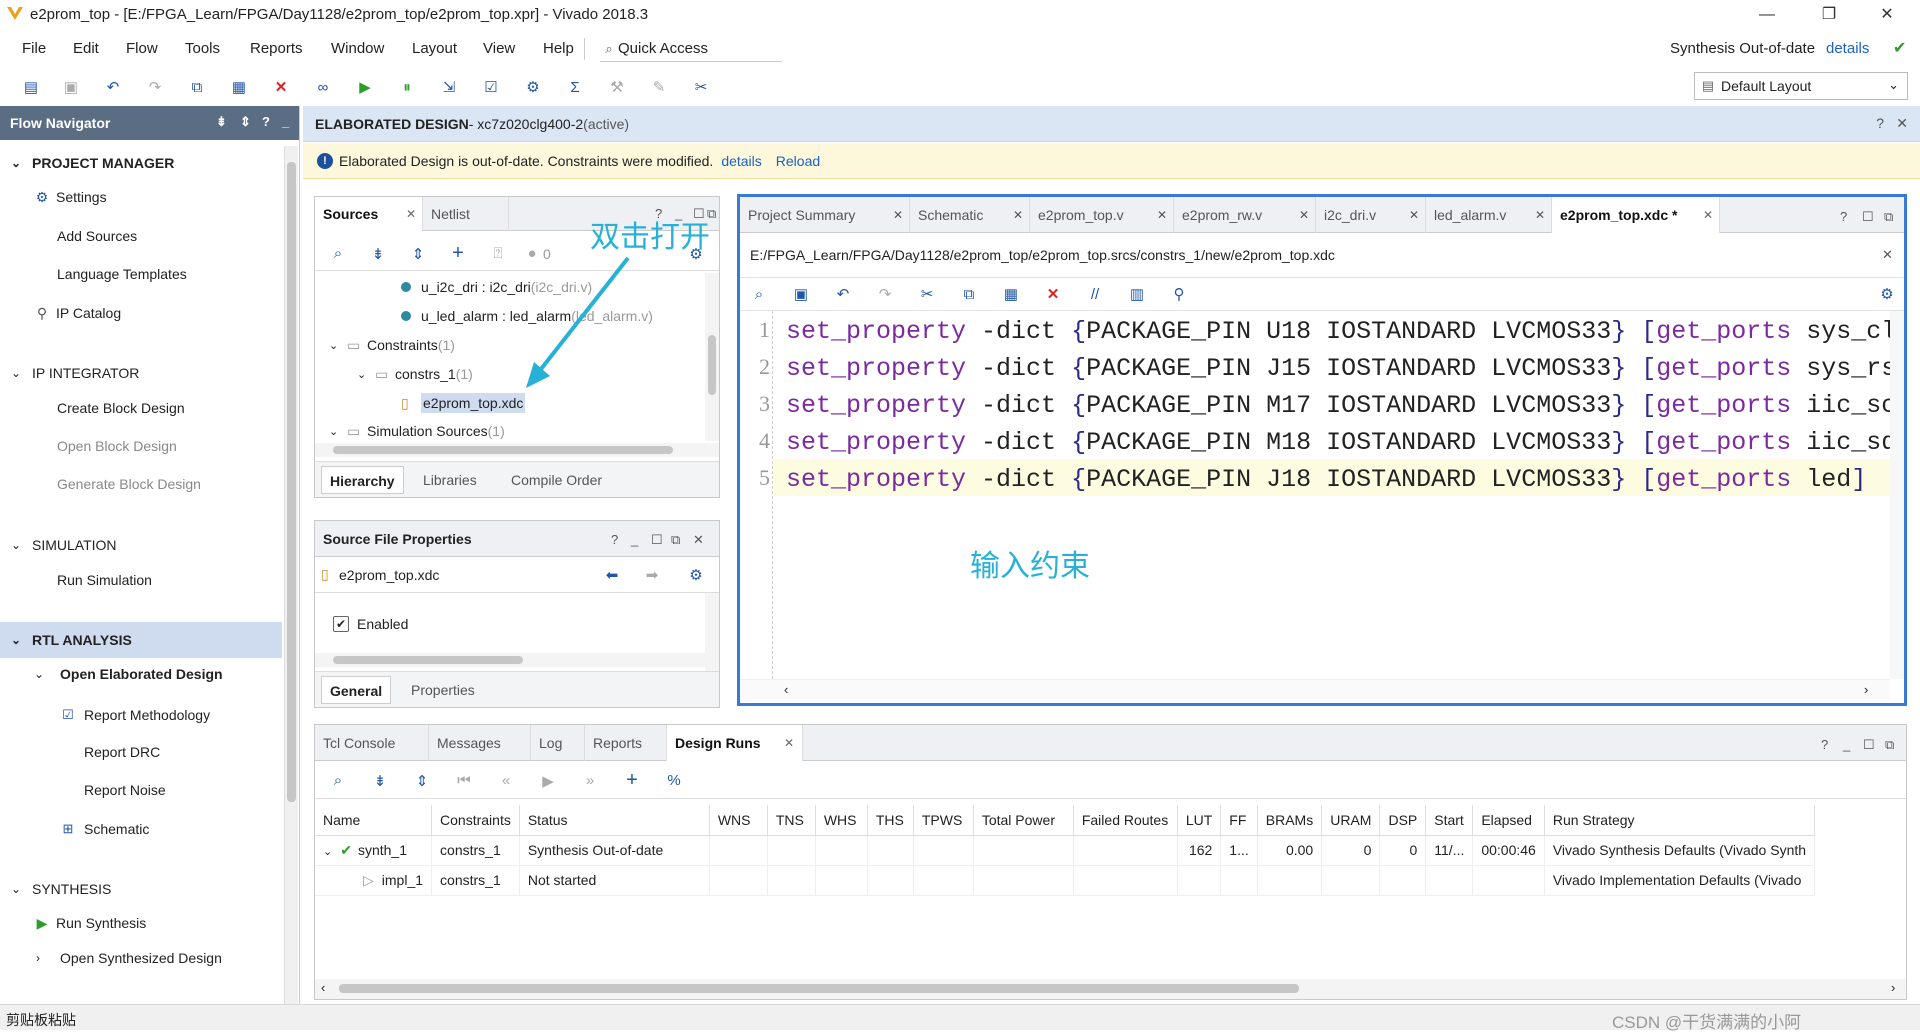 The width and height of the screenshot is (1920, 1033). I want to click on column-header: URAM, so click(1351, 820).